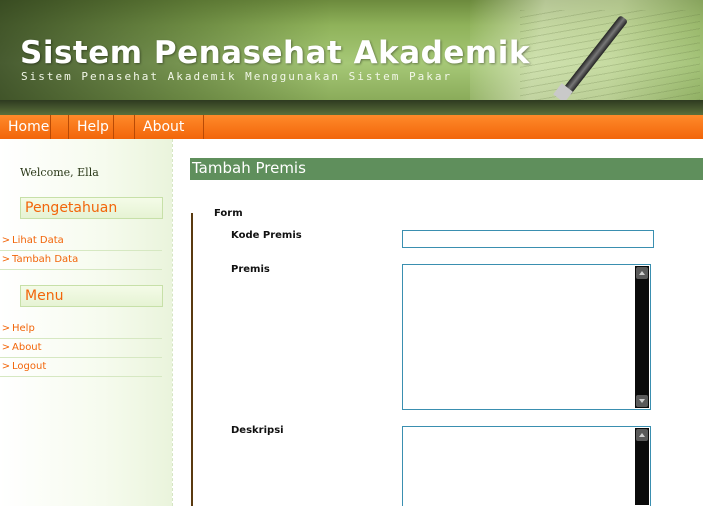  I want to click on form-legend: Form, so click(228, 213).